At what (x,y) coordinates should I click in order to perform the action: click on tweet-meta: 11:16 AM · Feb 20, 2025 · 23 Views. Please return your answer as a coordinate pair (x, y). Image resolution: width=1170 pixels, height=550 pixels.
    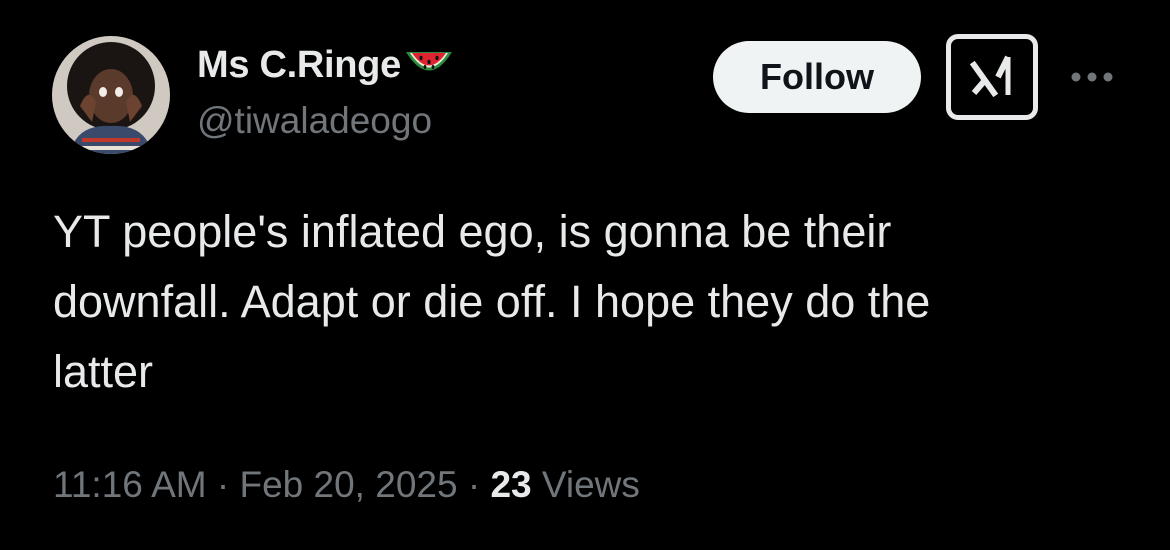
    Looking at the image, I should click on (346, 485).